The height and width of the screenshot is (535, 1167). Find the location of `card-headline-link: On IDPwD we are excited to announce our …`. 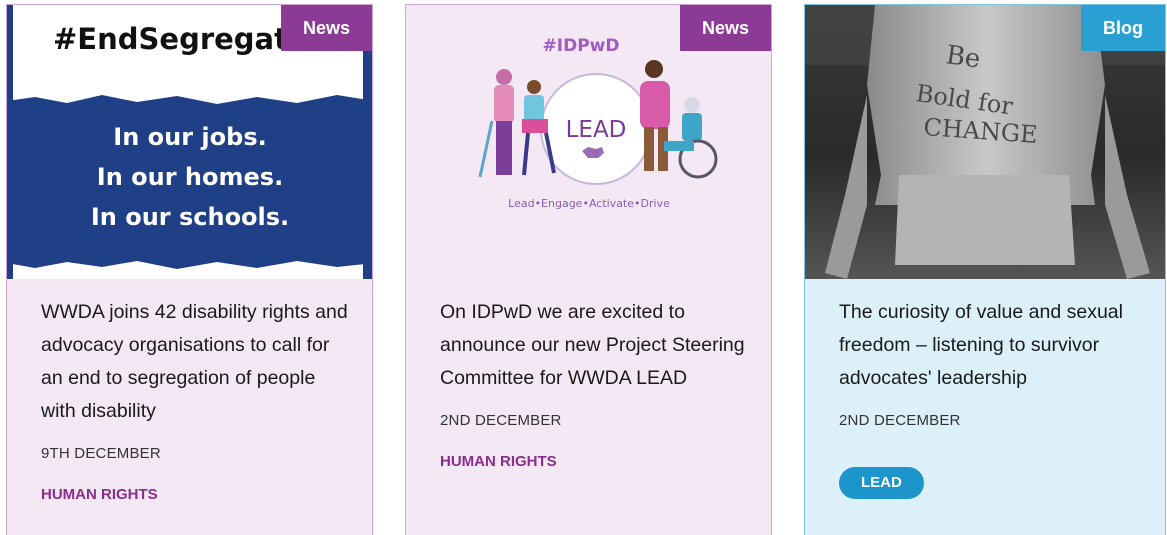

card-headline-link: On IDPwD we are excited to announce our … is located at coordinates (595, 345).